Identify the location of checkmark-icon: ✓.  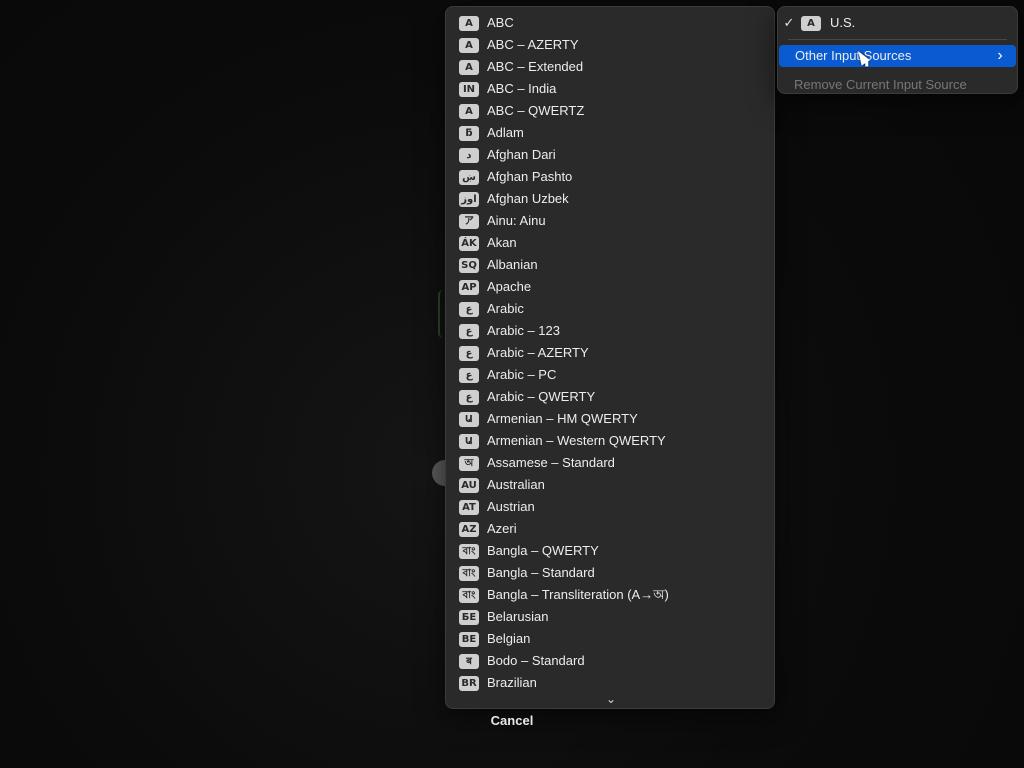
(789, 22).